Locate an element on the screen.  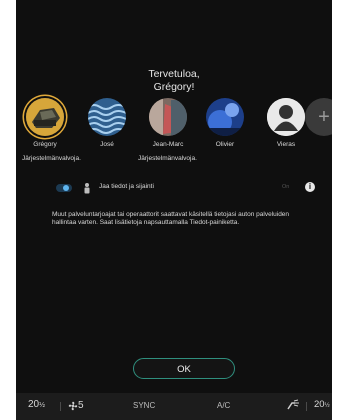
profile-avatar-gregory is located at coordinates (45, 117).